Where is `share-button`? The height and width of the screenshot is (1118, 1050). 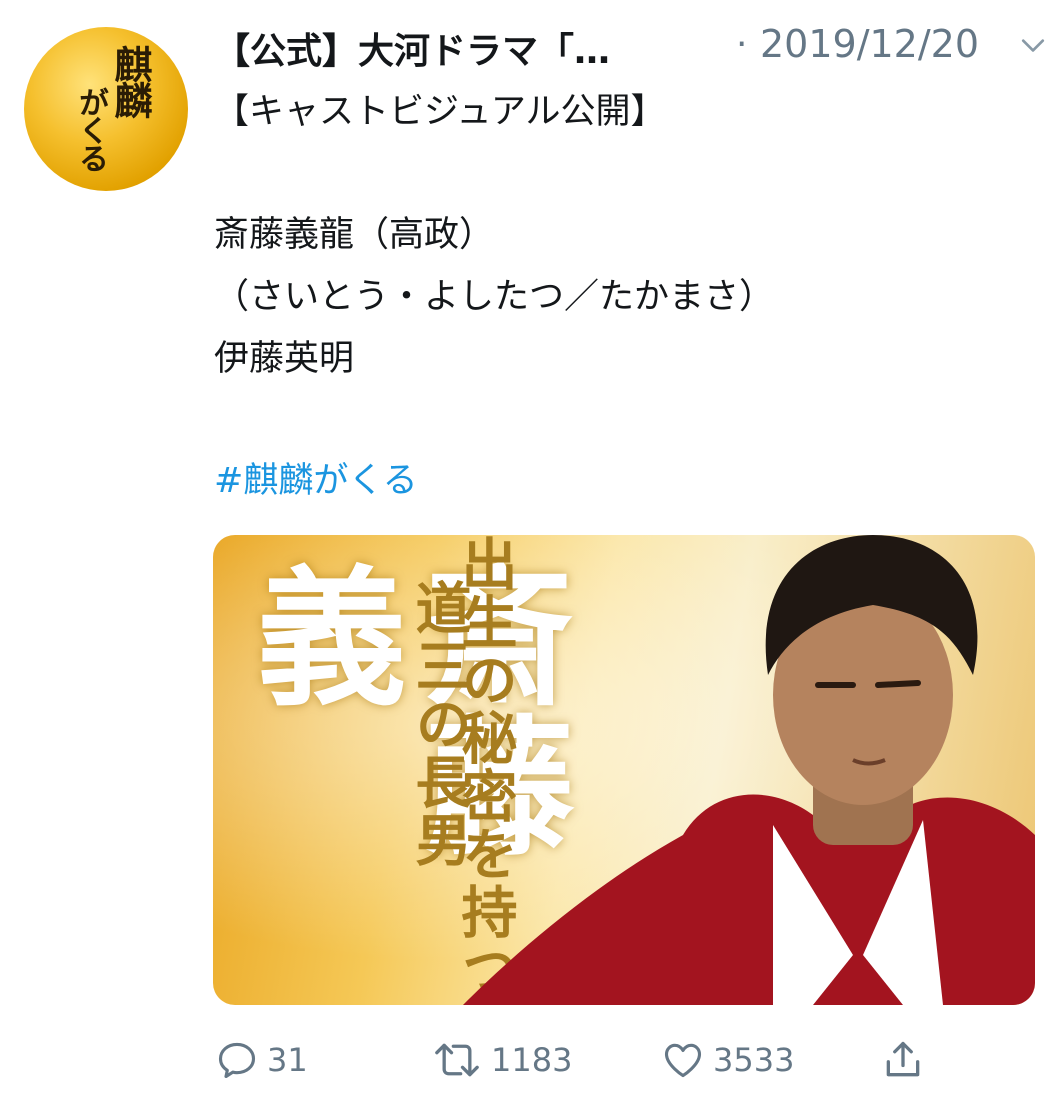 share-button is located at coordinates (903, 1060).